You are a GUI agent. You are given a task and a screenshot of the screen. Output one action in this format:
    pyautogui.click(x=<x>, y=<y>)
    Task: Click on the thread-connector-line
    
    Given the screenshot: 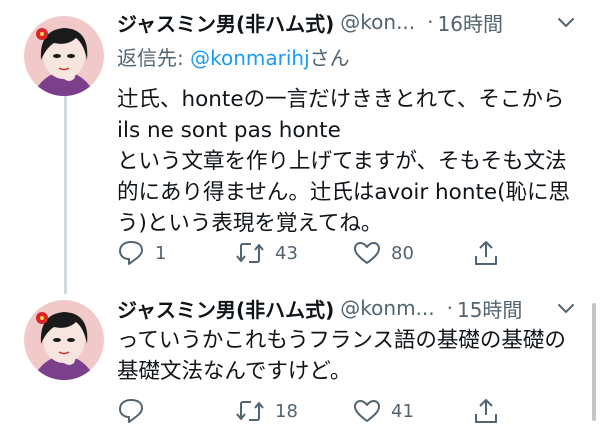 What is the action you would take?
    pyautogui.click(x=65, y=195)
    